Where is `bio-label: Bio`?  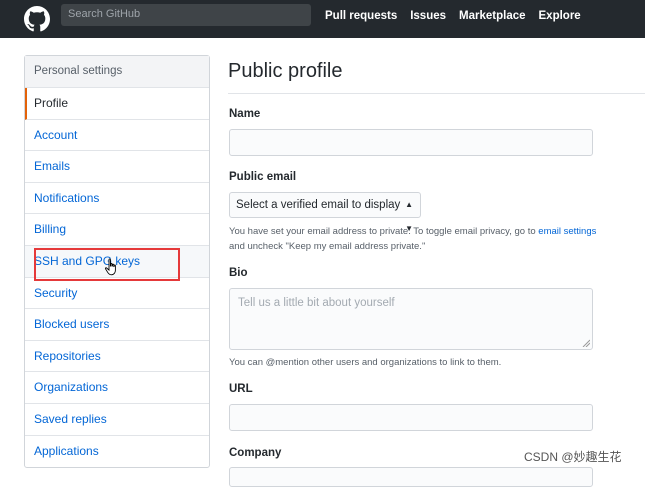 bio-label: Bio is located at coordinates (238, 273).